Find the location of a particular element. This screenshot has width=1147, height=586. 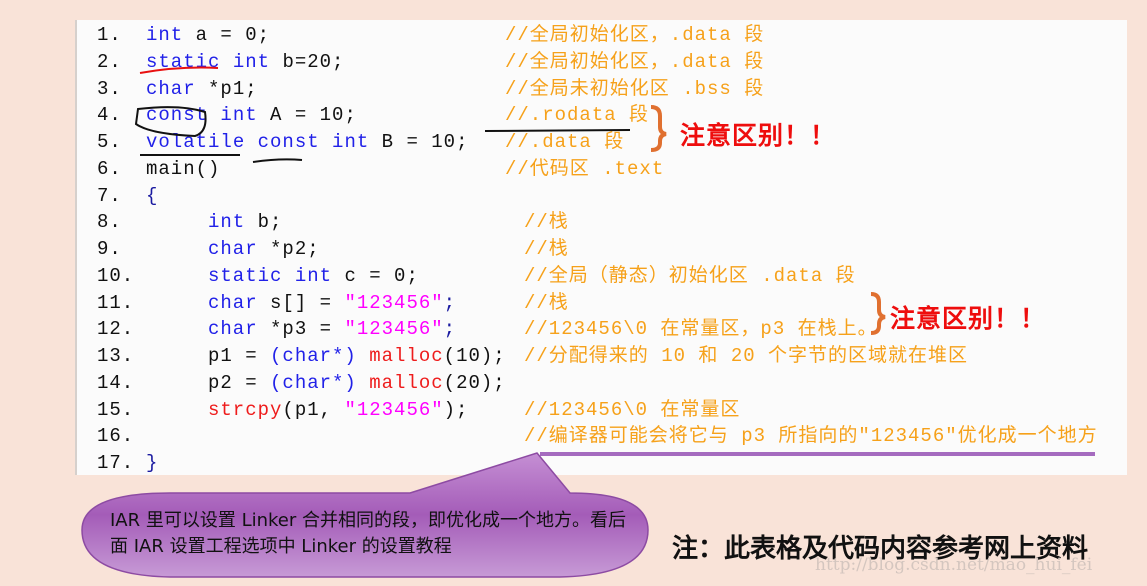

underline-const is located at coordinates (277, 160).